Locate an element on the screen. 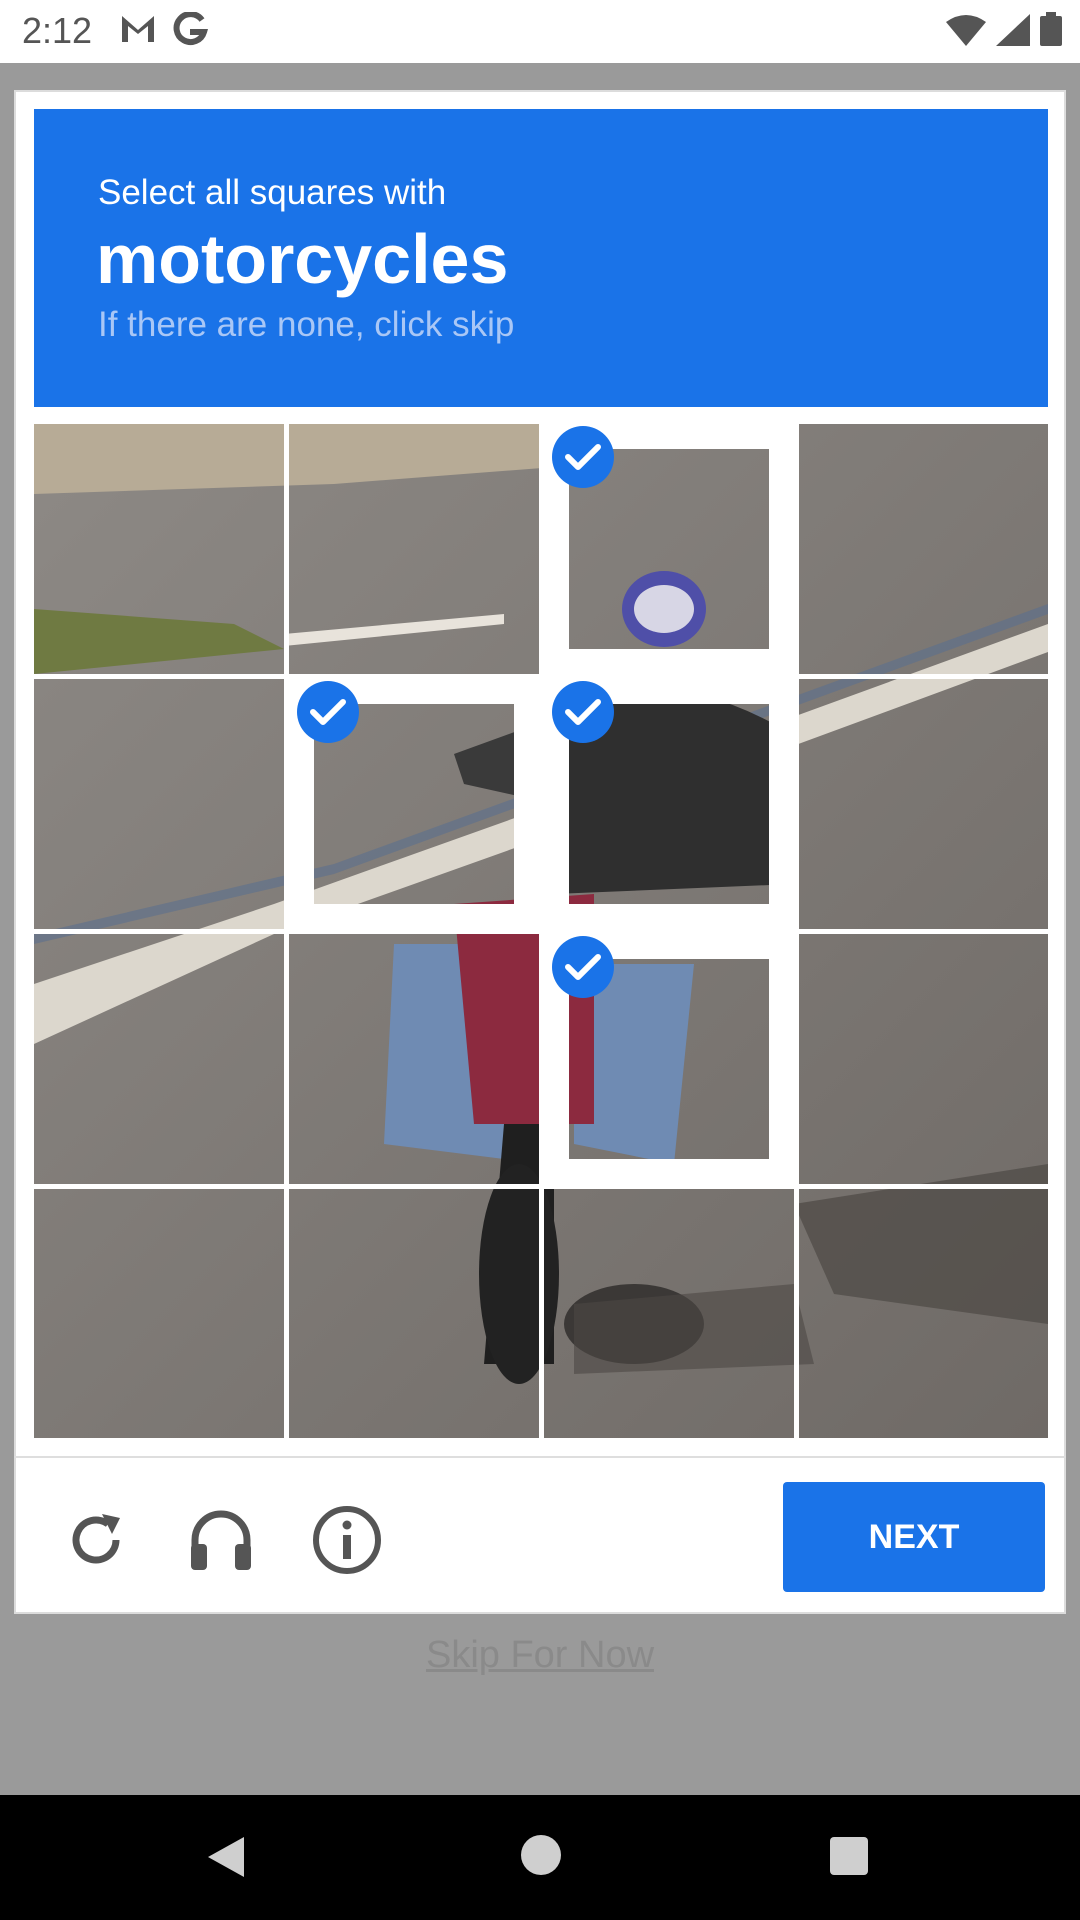 The height and width of the screenshot is (1920, 1080). captcha-hint: If there are none, click skip is located at coordinates (306, 324).